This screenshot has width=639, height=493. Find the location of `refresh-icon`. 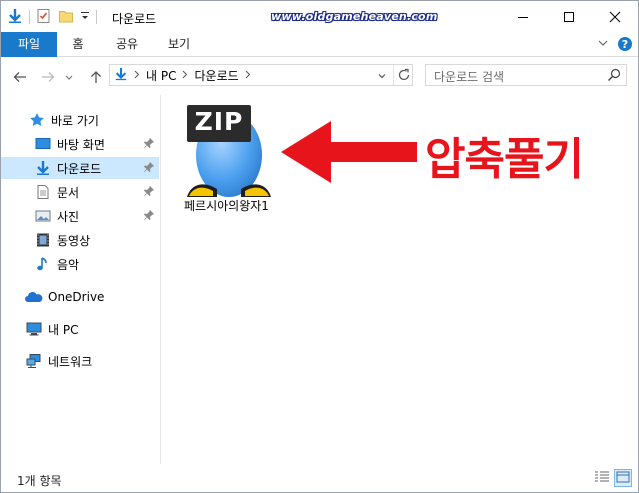

refresh-icon is located at coordinates (404, 76).